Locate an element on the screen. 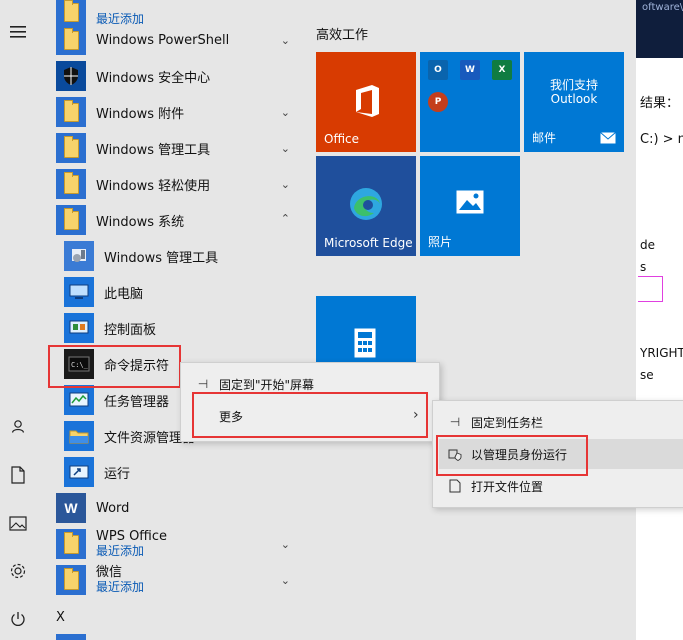 This screenshot has width=683, height=640. list-item-sys-admin-tools: Windows 管理工具 is located at coordinates (182, 256).